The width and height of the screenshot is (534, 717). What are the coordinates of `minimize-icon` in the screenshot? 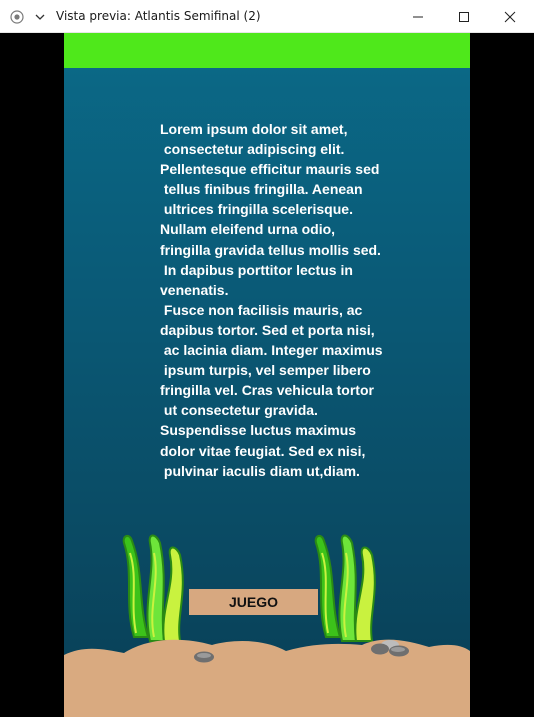 It's located at (418, 16).